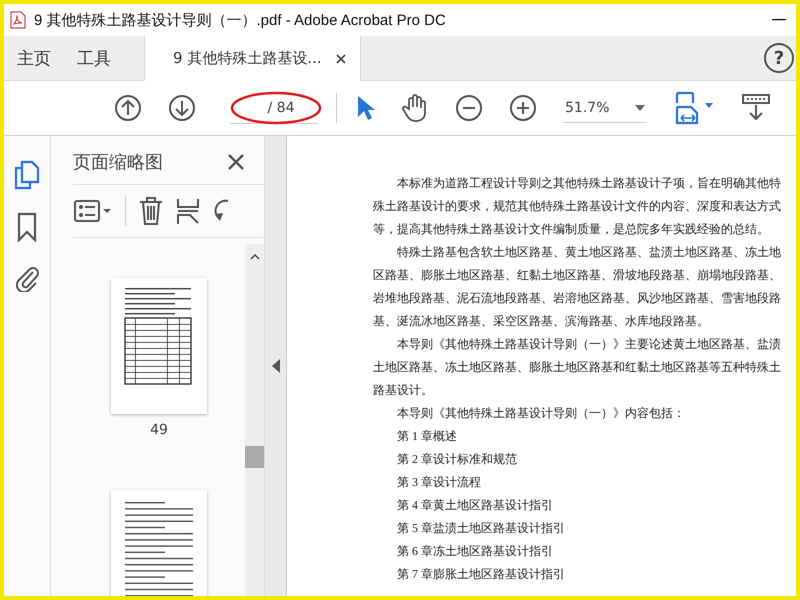  I want to click on panel-title: 页面缩略图, so click(118, 162).